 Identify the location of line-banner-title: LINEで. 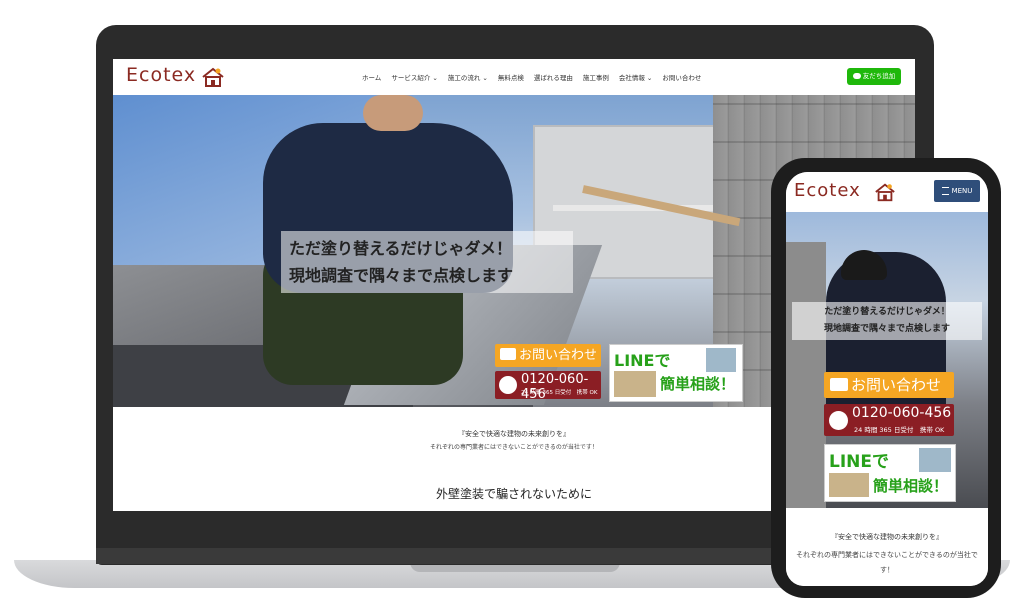
(642, 360).